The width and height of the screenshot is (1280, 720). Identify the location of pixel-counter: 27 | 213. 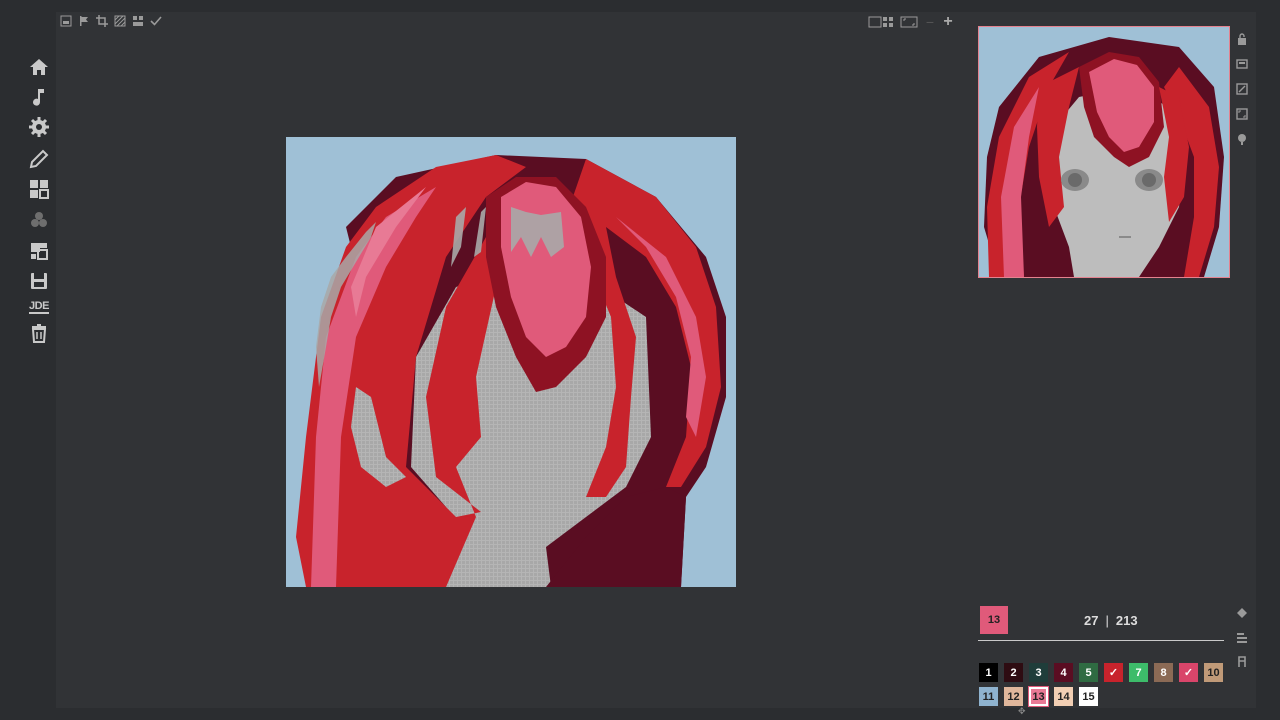
(1111, 620).